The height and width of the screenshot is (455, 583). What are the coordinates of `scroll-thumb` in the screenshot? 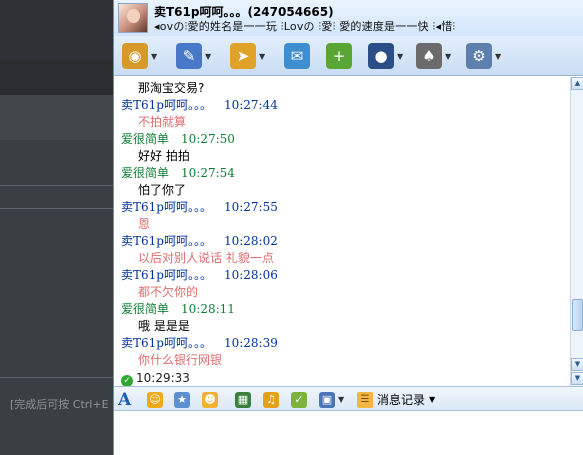 It's located at (577, 315).